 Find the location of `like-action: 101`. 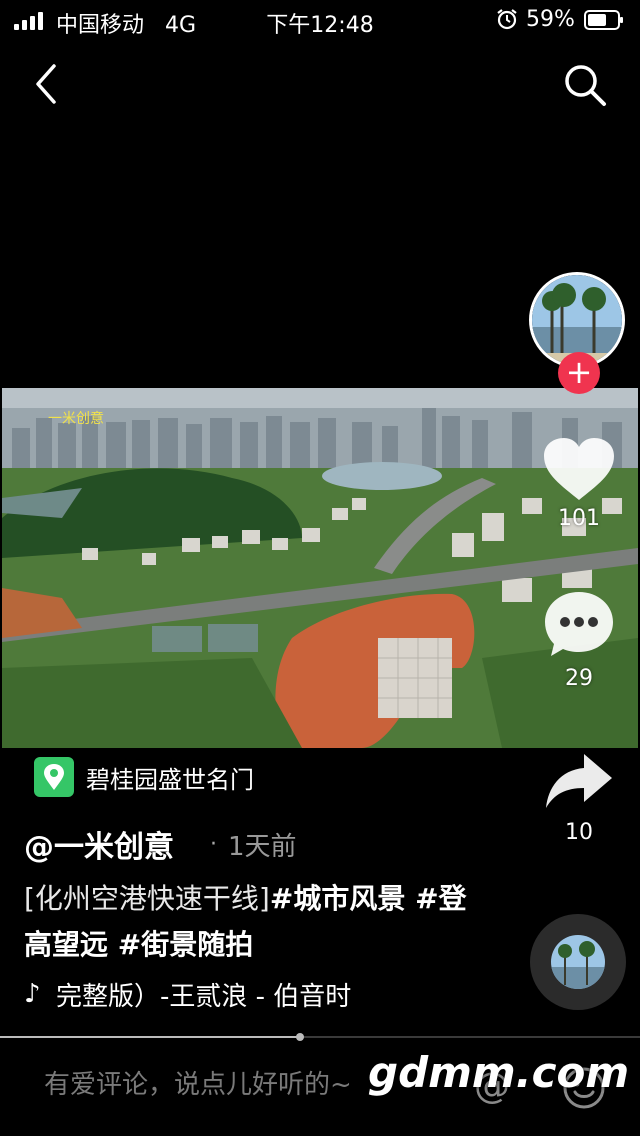

like-action: 101 is located at coordinates (579, 483).